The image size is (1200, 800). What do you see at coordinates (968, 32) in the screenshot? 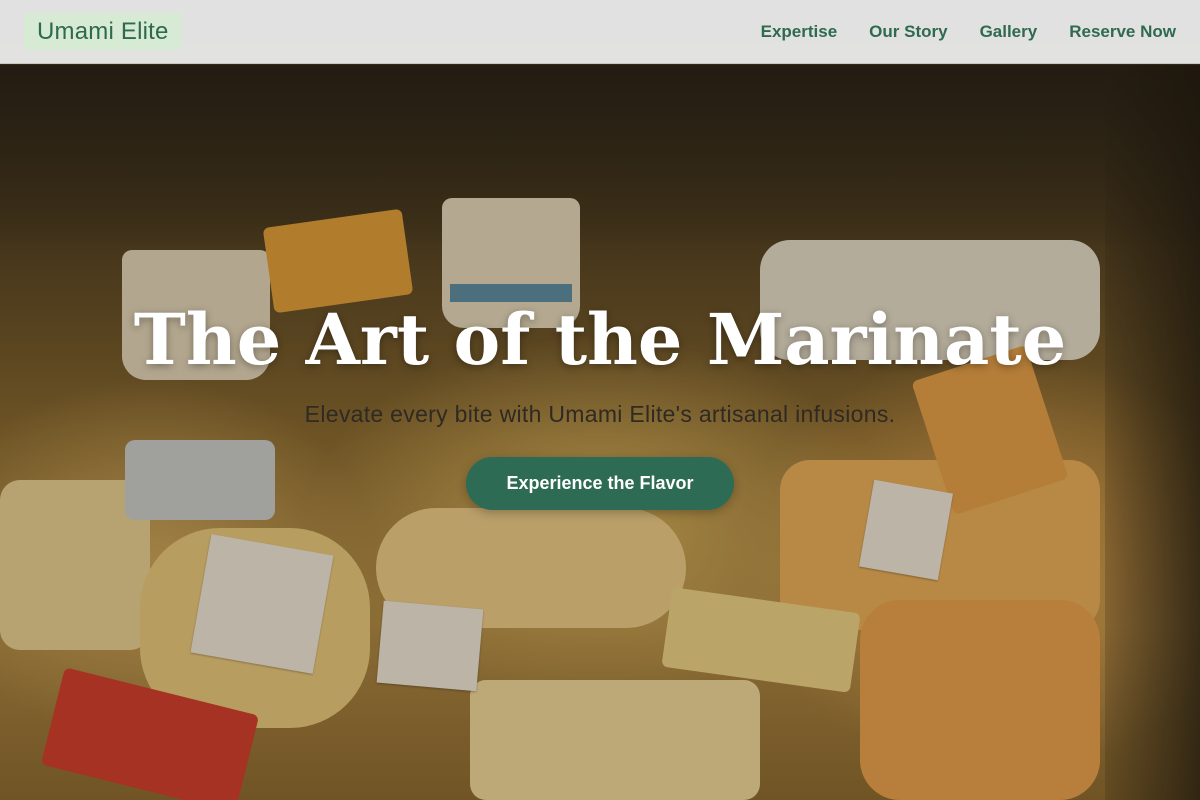
I see `main-nav: Expertise Our Story Gallery Reserve Now` at bounding box center [968, 32].